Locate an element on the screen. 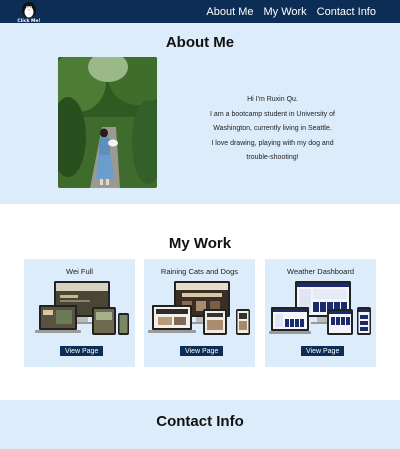  logo-link: Click Me! is located at coordinates (29, 12).